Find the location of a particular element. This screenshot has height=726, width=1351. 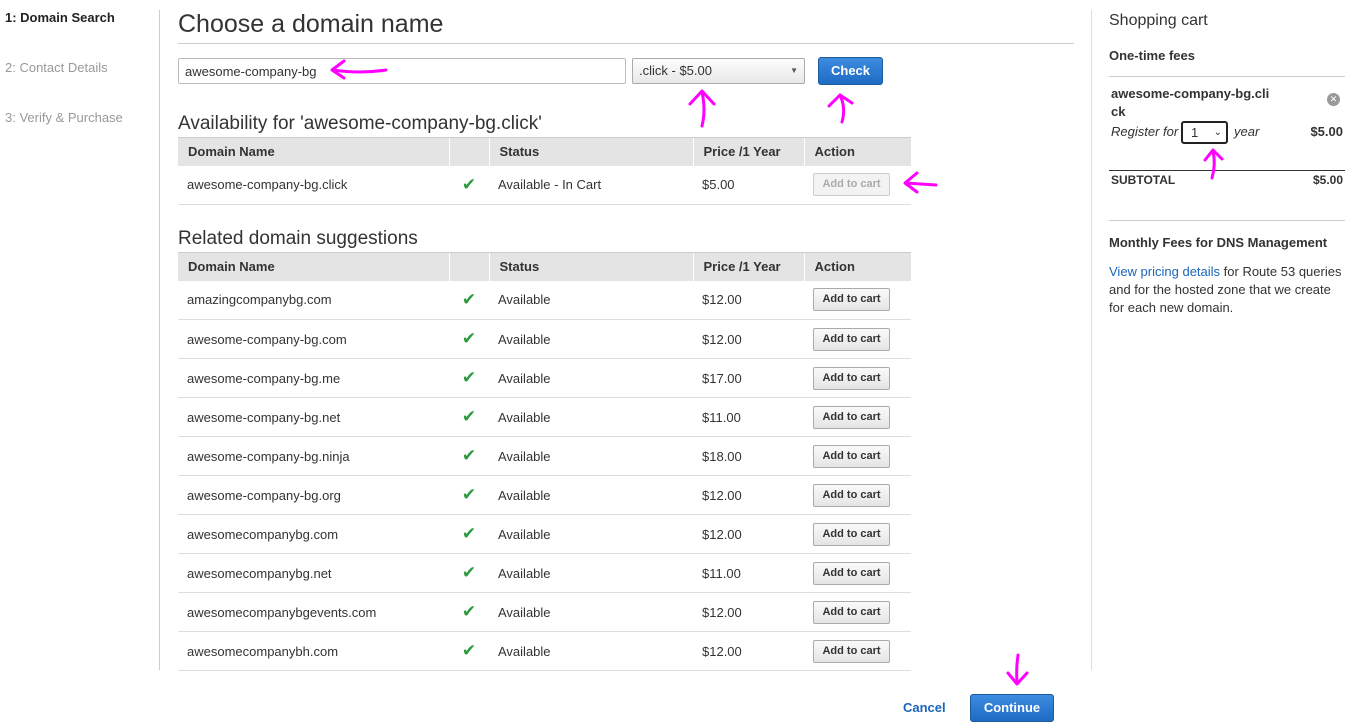

continue-button: Continue is located at coordinates (1012, 708).